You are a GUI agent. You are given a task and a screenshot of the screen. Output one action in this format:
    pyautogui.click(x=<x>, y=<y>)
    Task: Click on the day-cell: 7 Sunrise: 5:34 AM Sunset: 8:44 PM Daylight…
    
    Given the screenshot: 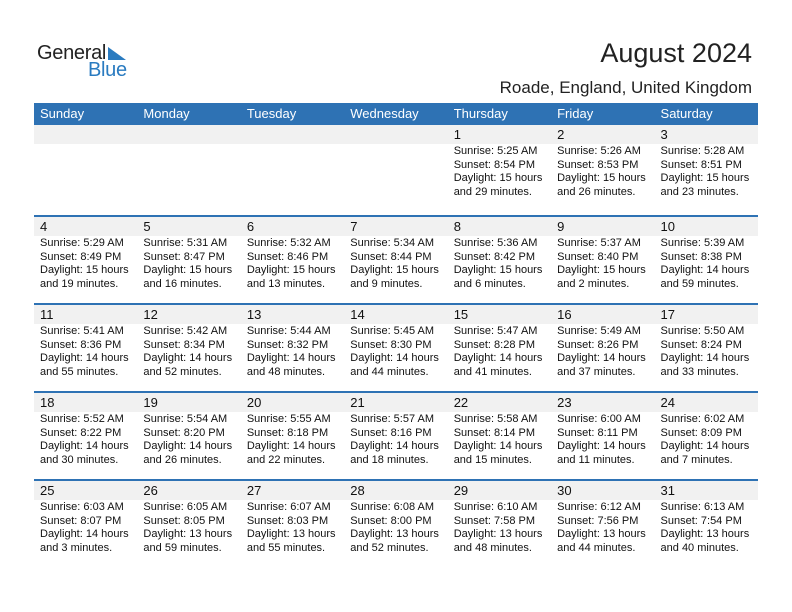 What is the action you would take?
    pyautogui.click(x=396, y=260)
    